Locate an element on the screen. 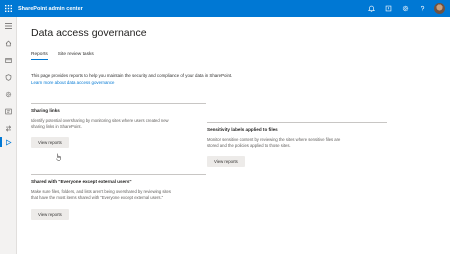 The height and width of the screenshot is (254, 450). migration-icon is located at coordinates (8, 128).